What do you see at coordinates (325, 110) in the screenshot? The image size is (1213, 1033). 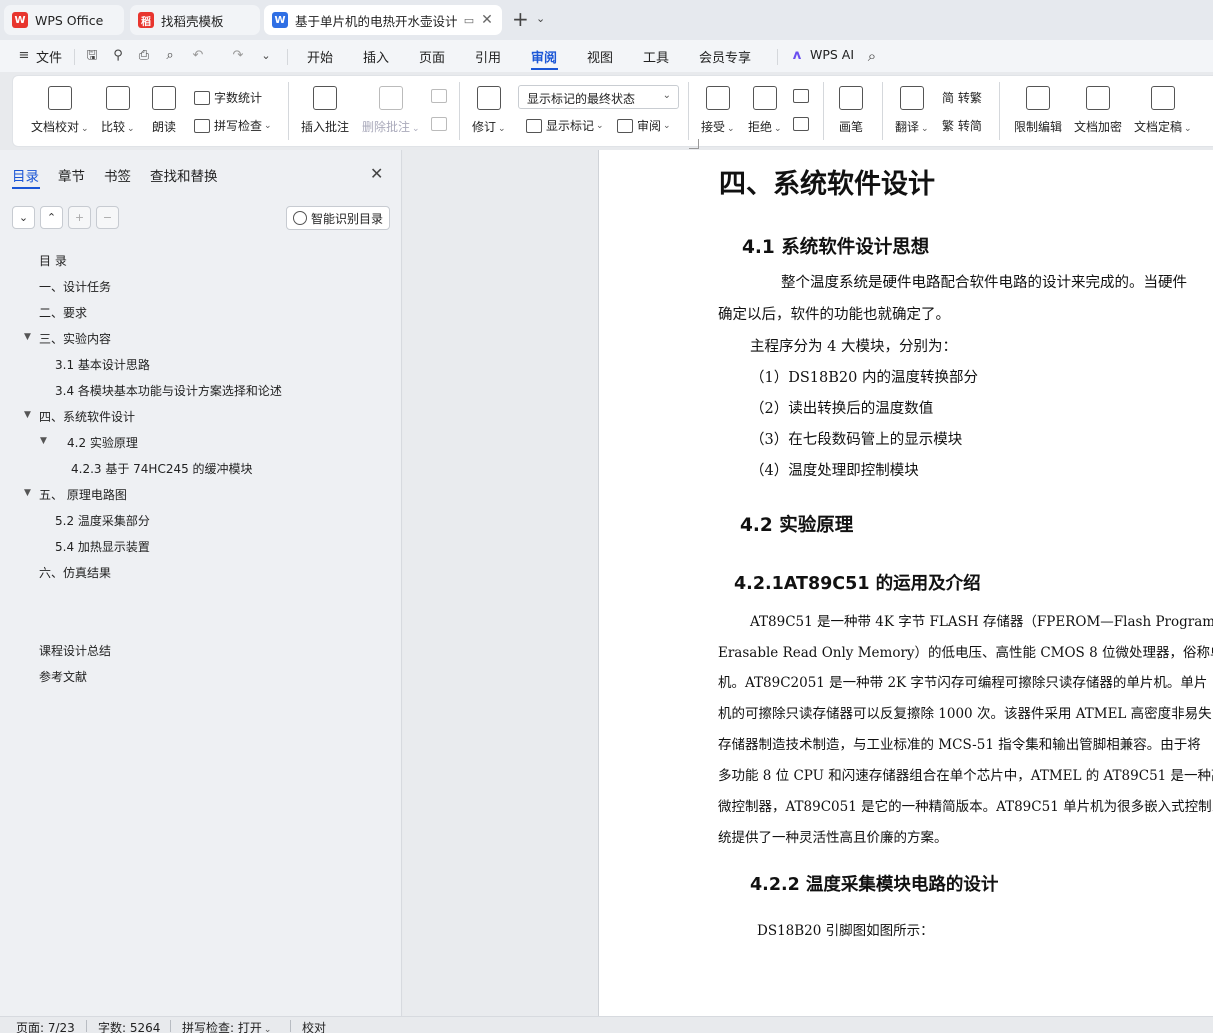 I see `insert-comment-button: 插入批注` at bounding box center [325, 110].